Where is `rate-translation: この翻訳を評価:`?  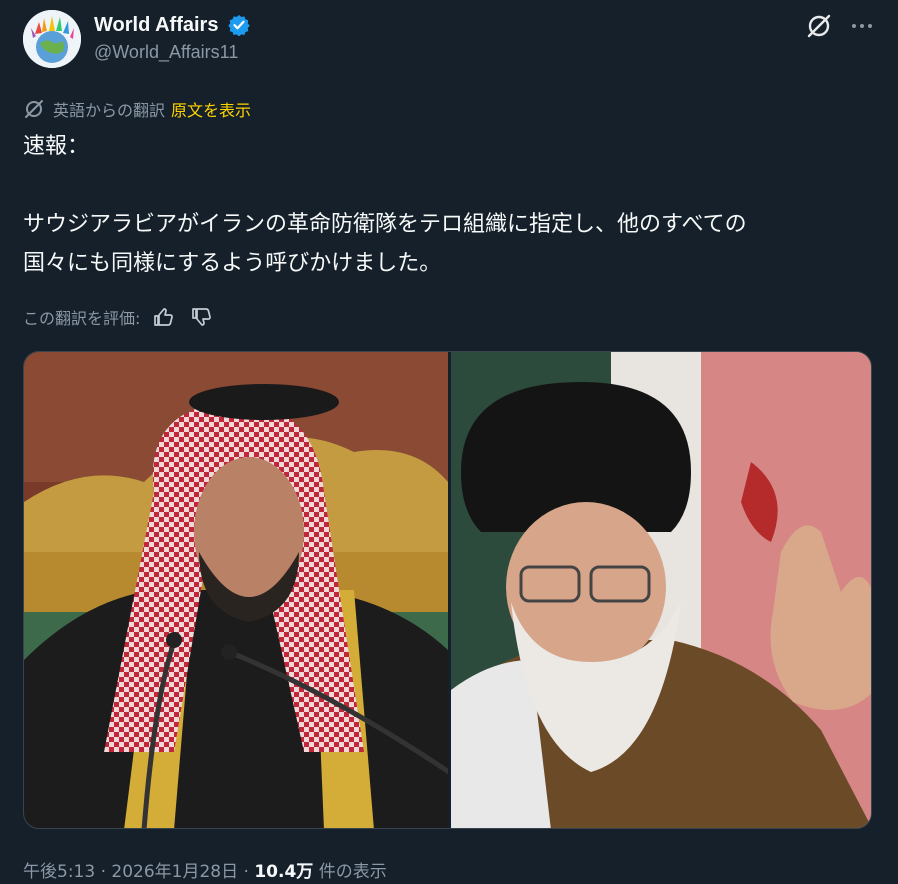
rate-translation: この翻訳を評価: is located at coordinates (117, 317).